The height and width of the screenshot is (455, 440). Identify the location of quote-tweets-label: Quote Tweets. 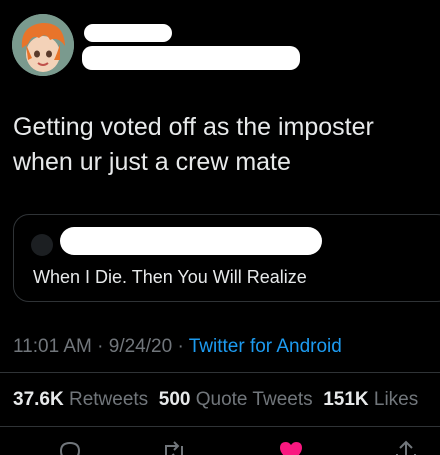
(254, 399).